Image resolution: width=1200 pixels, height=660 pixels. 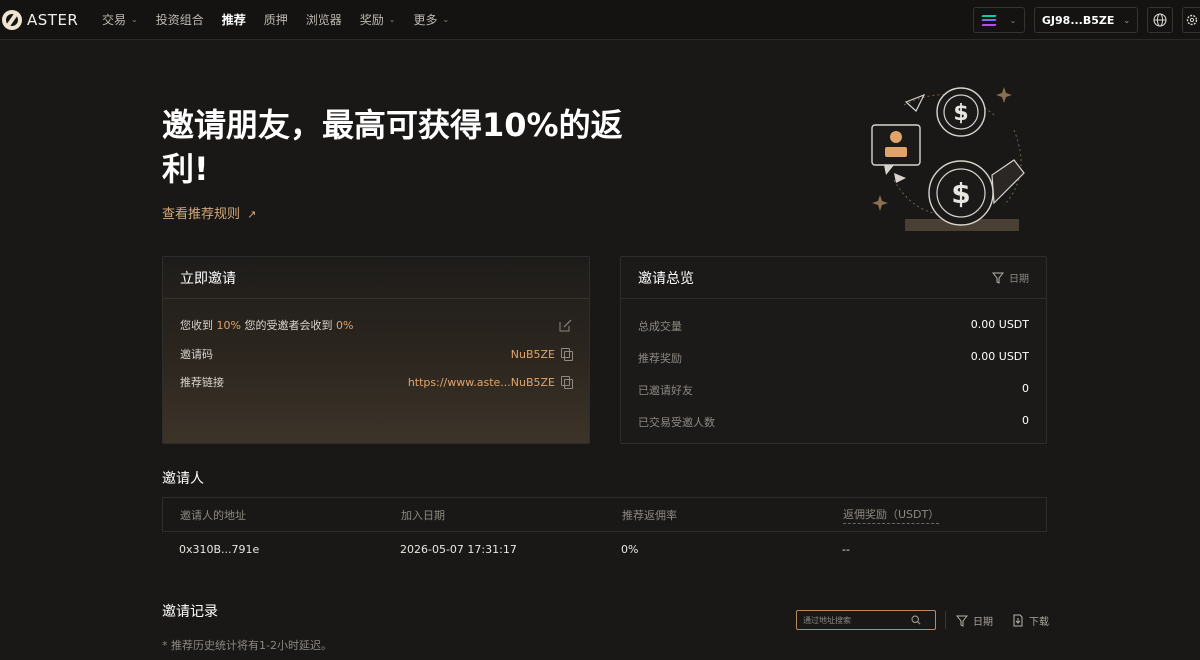 I want to click on nav-item-referral: 推荐, so click(x=234, y=19).